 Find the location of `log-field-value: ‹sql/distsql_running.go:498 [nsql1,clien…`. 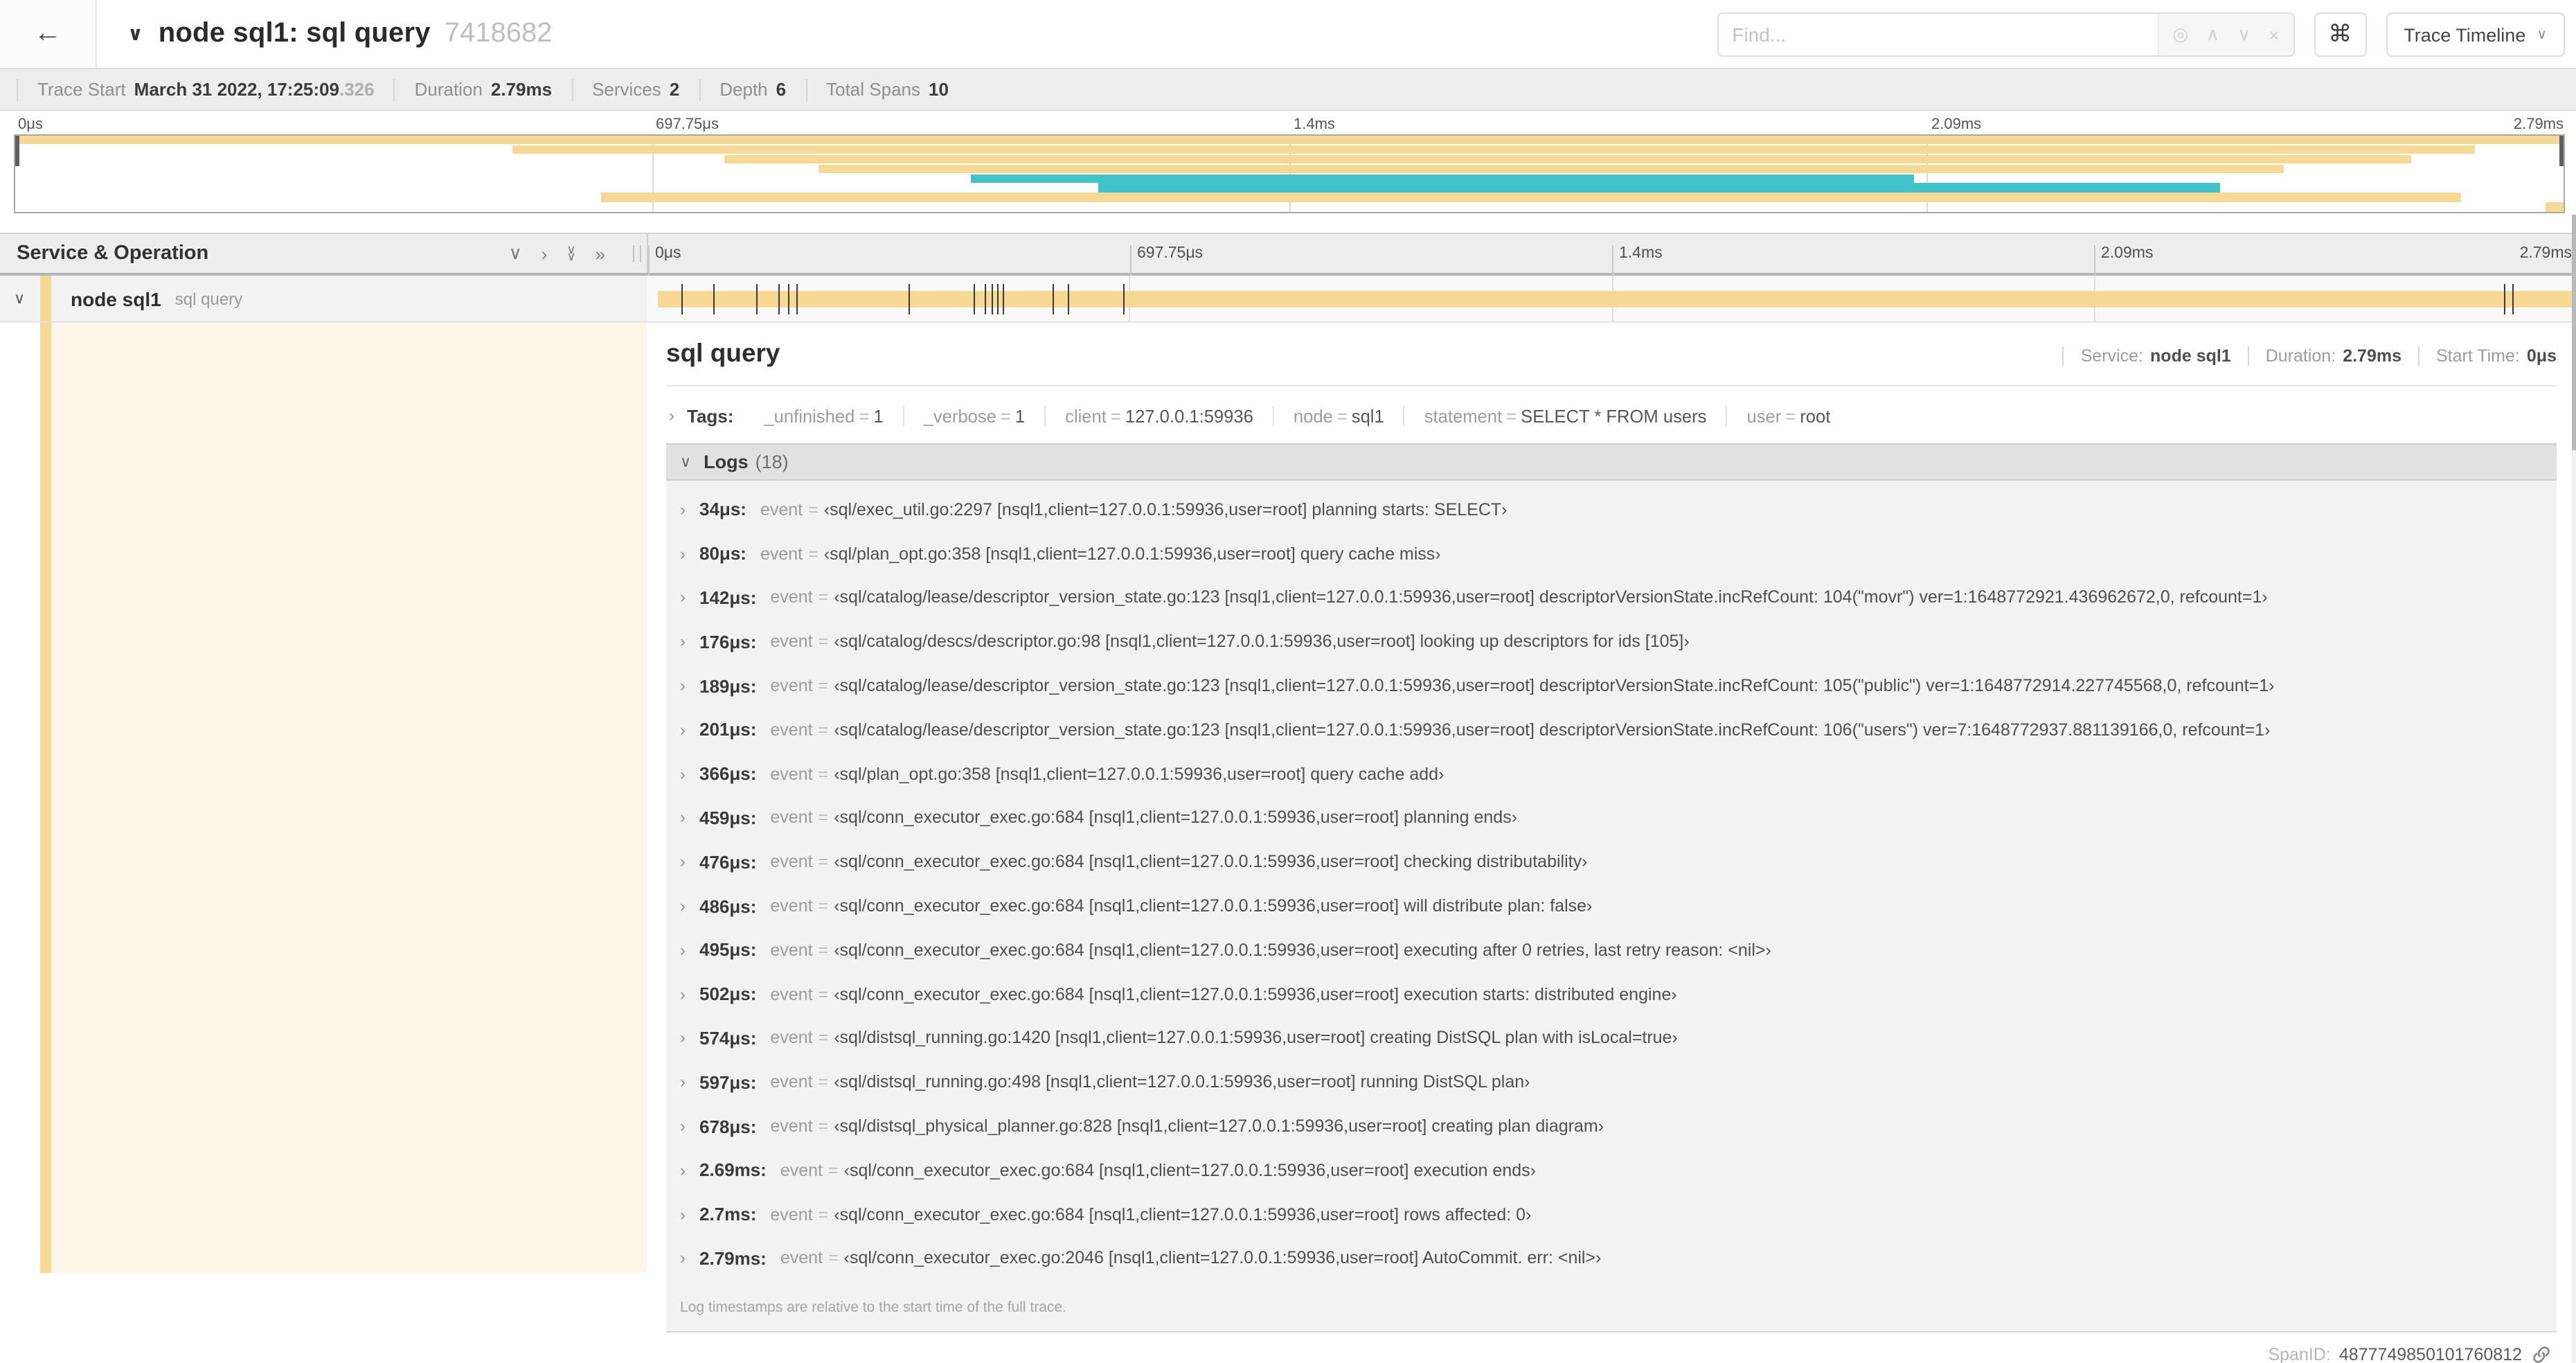

log-field-value: ‹sql/distsql_running.go:498 [nsql1,clien… is located at coordinates (1182, 1082).